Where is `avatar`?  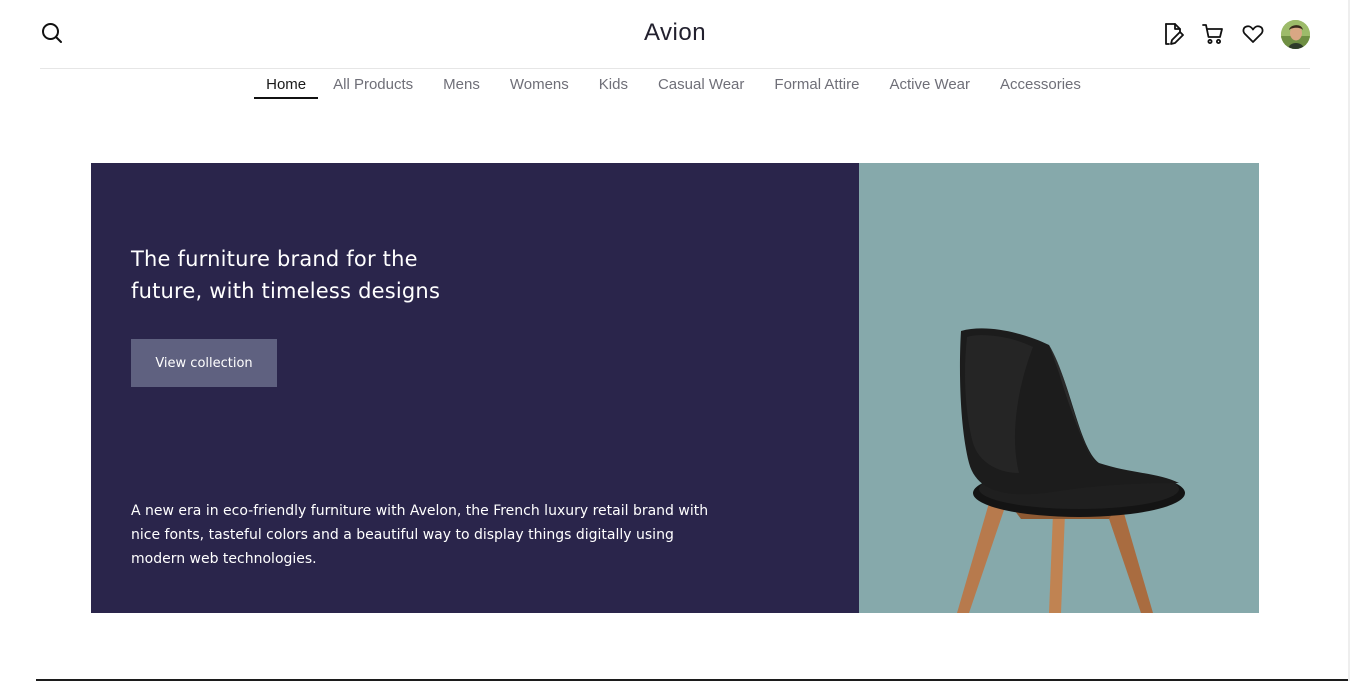
avatar is located at coordinates (1295, 34).